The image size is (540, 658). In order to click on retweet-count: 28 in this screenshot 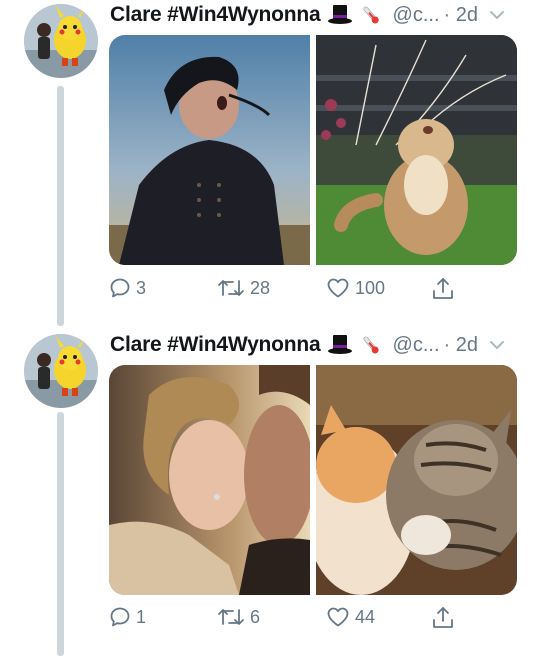, I will do `click(260, 287)`.